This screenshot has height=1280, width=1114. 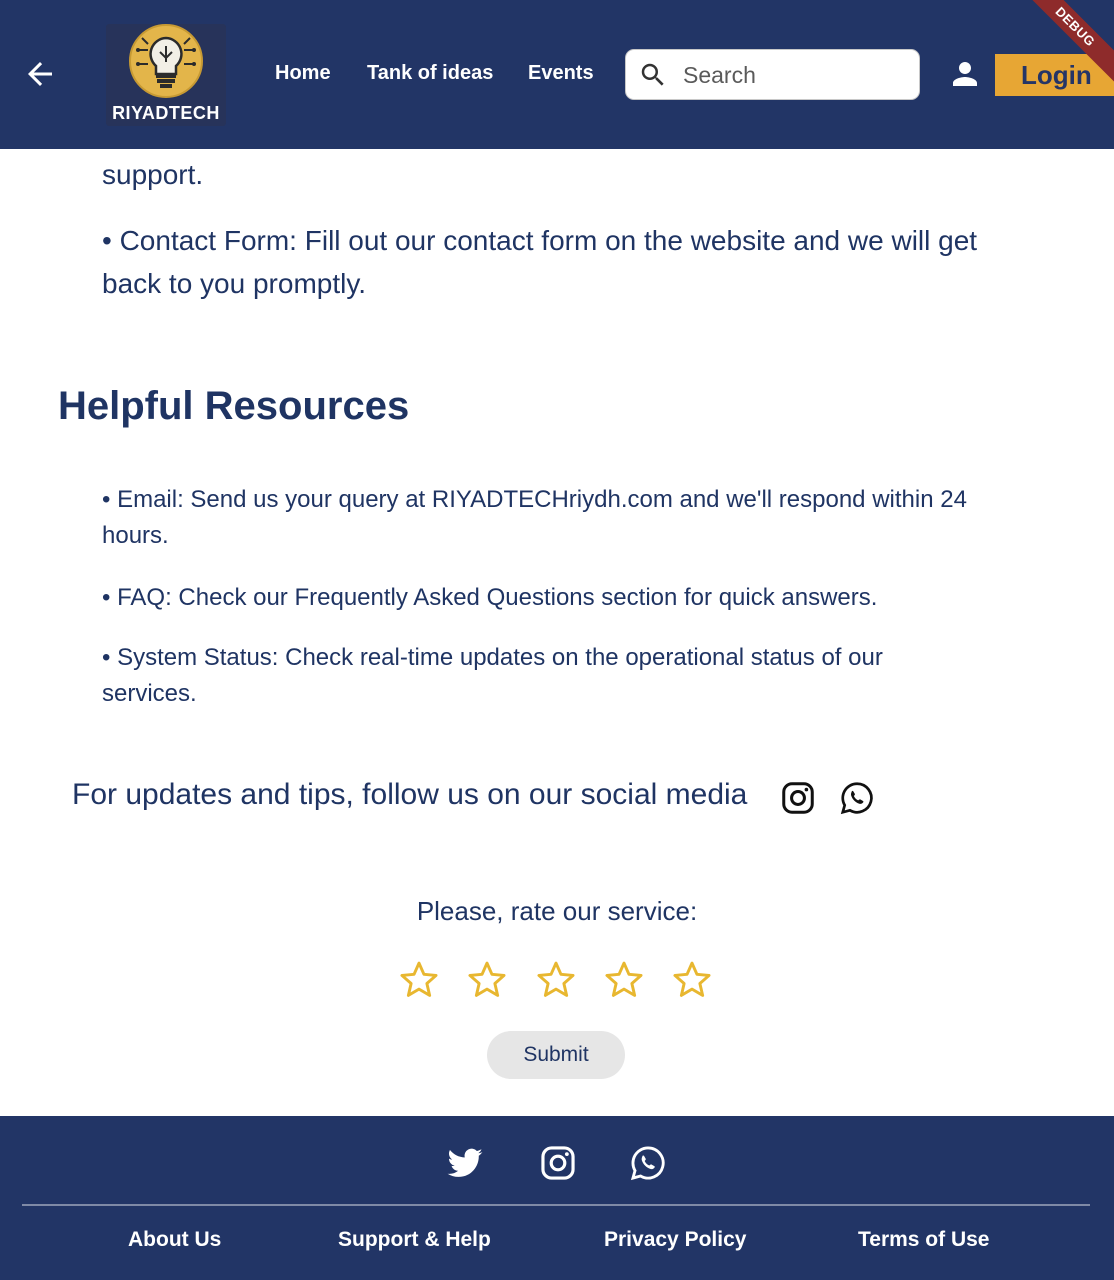 What do you see at coordinates (430, 73) in the screenshot?
I see `nav-tank-of-ideas: Tank of ideas` at bounding box center [430, 73].